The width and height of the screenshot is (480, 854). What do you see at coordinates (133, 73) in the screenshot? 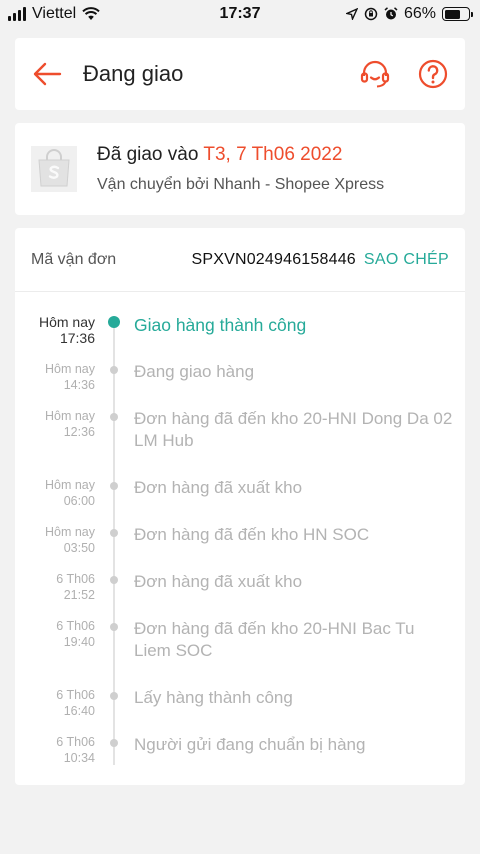
I see `page-title: Đang giao` at bounding box center [133, 73].